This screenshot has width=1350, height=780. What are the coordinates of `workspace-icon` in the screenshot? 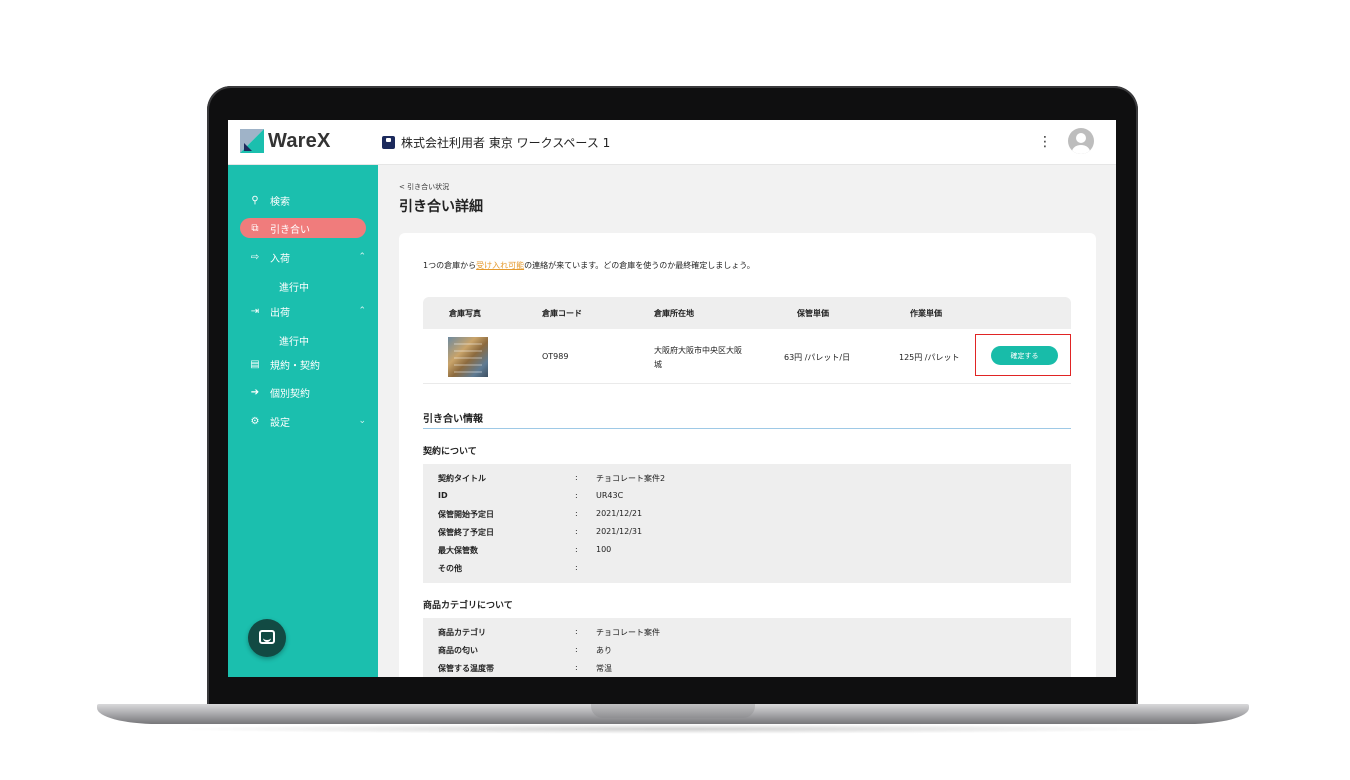 It's located at (388, 142).